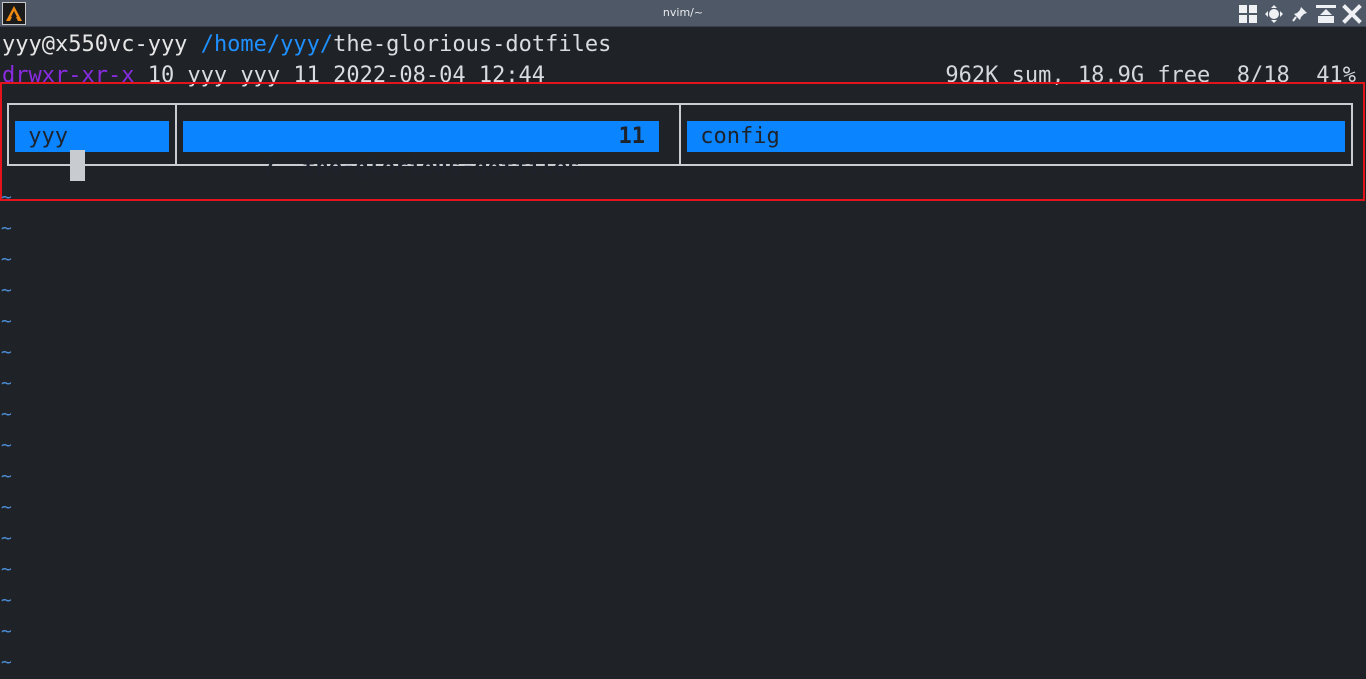 The width and height of the screenshot is (1366, 679). I want to click on path-current: the-glorious-dotfiles, so click(472, 44).